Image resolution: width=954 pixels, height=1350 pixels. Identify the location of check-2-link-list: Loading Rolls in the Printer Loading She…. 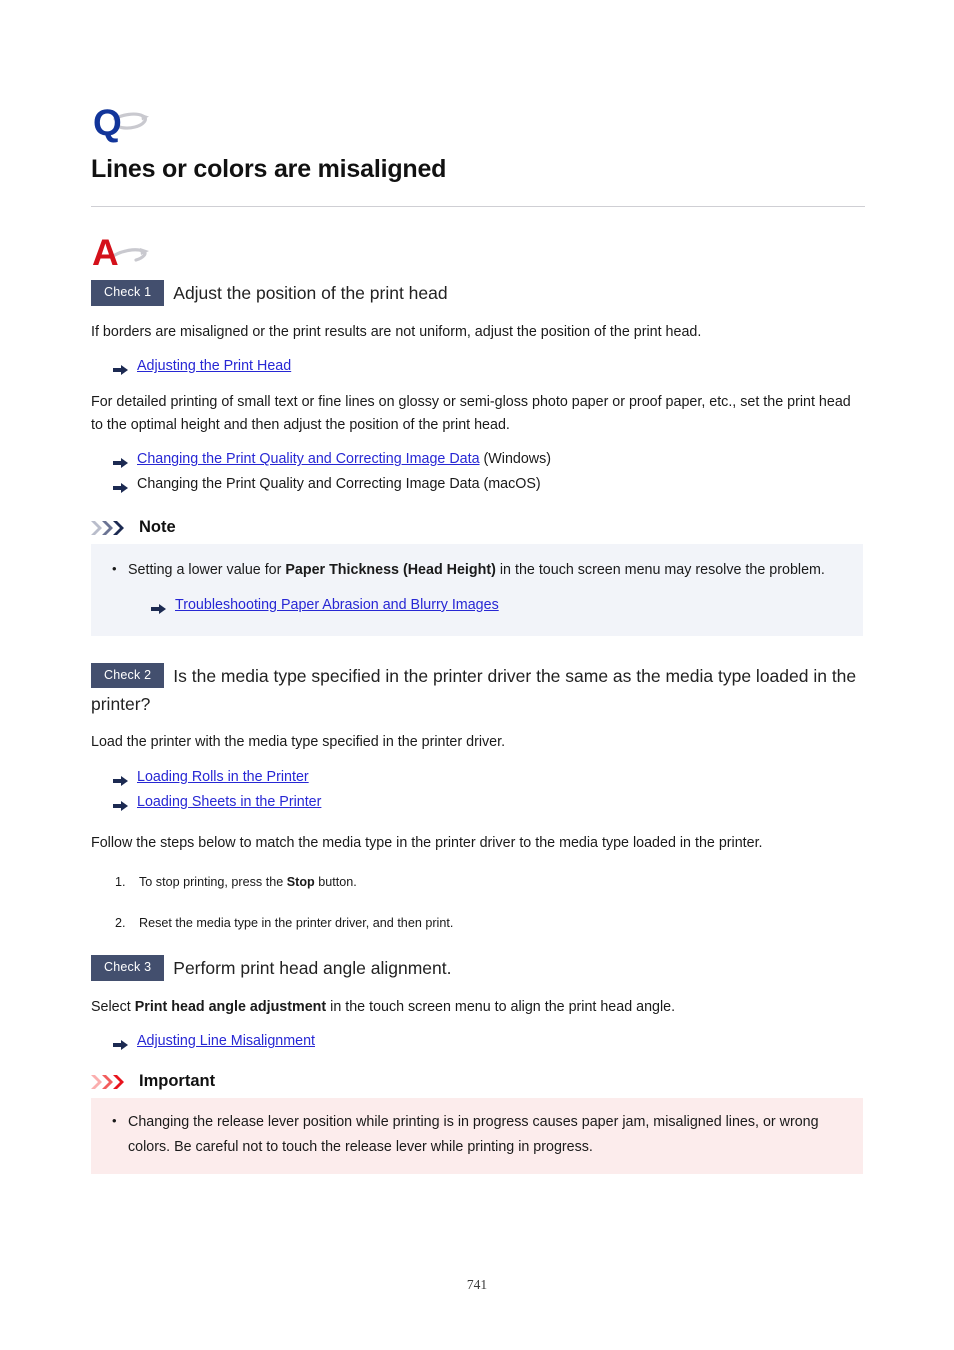
(478, 789).